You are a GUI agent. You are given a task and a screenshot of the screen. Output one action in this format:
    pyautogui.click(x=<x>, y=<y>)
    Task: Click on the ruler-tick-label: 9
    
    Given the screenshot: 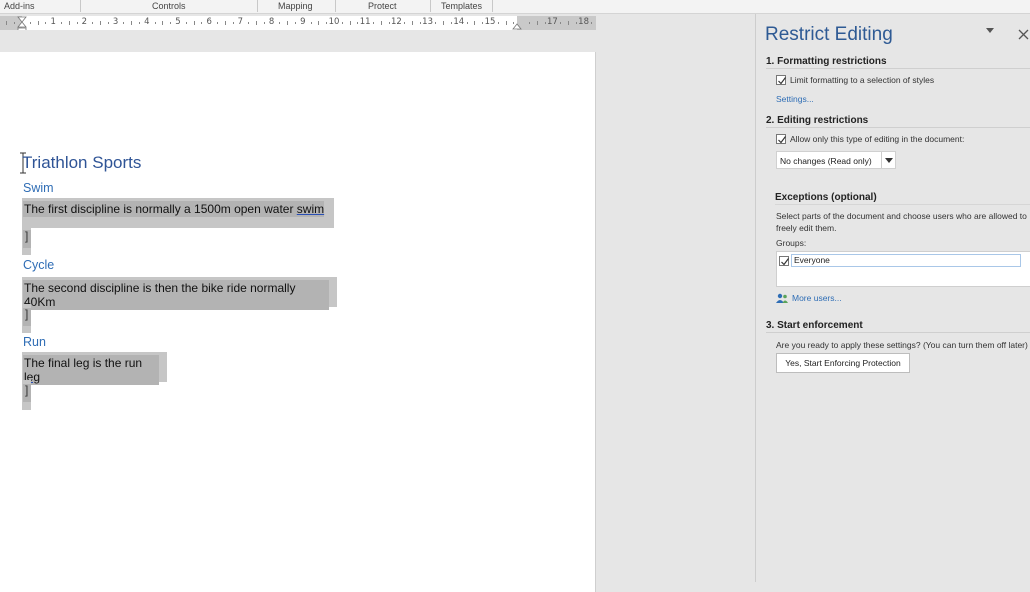 What is the action you would take?
    pyautogui.click(x=303, y=22)
    